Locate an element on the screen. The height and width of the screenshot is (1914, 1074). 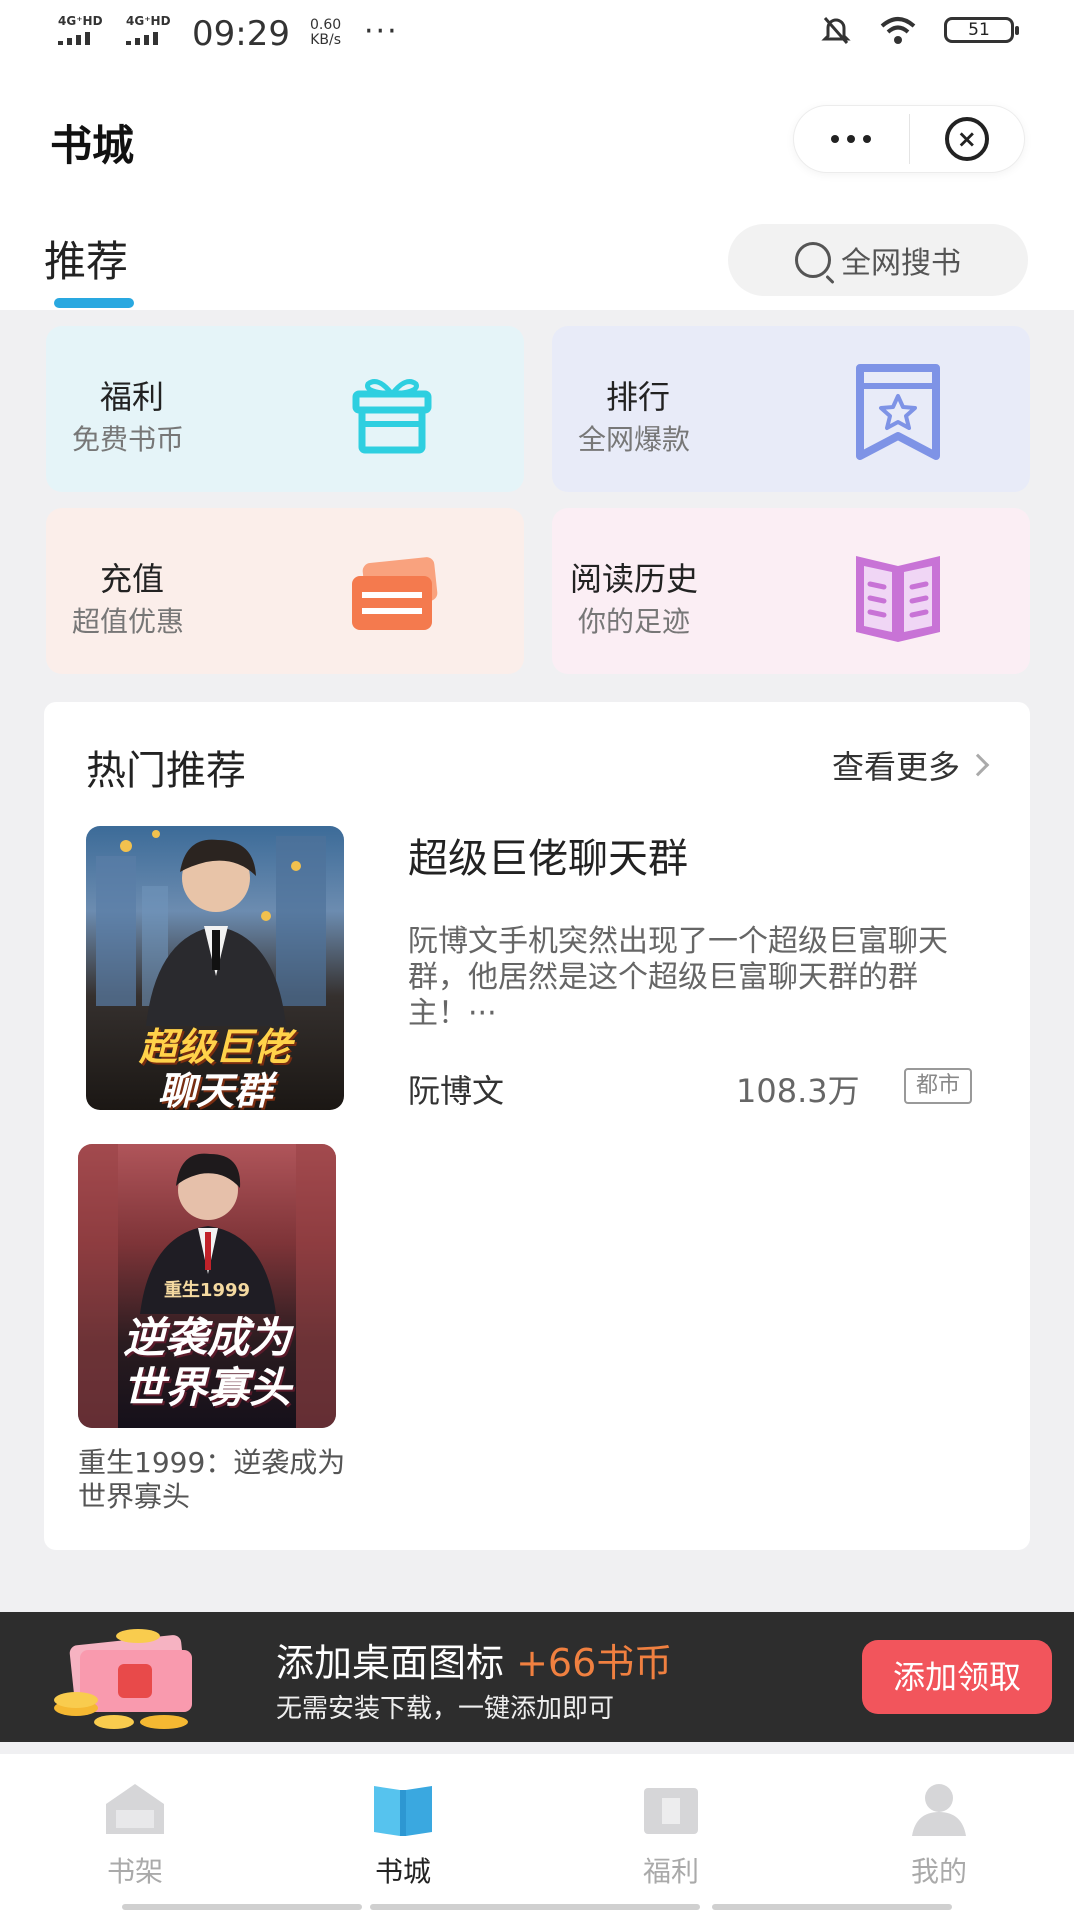
tab-recommend: 推荐 is located at coordinates (86, 258).